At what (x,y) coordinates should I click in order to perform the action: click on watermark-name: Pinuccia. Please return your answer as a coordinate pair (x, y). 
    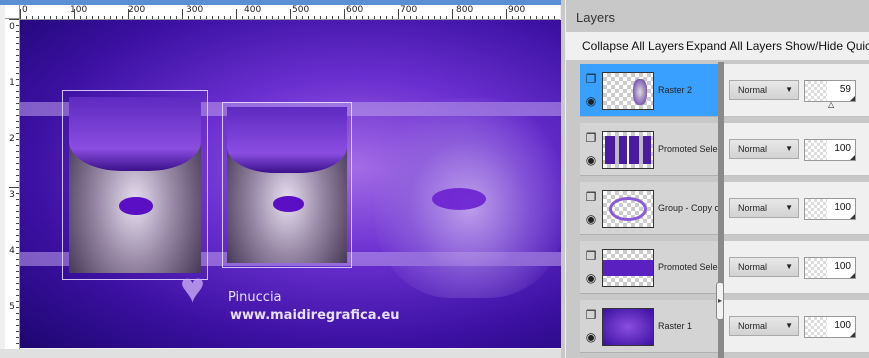
    Looking at the image, I should click on (255, 297).